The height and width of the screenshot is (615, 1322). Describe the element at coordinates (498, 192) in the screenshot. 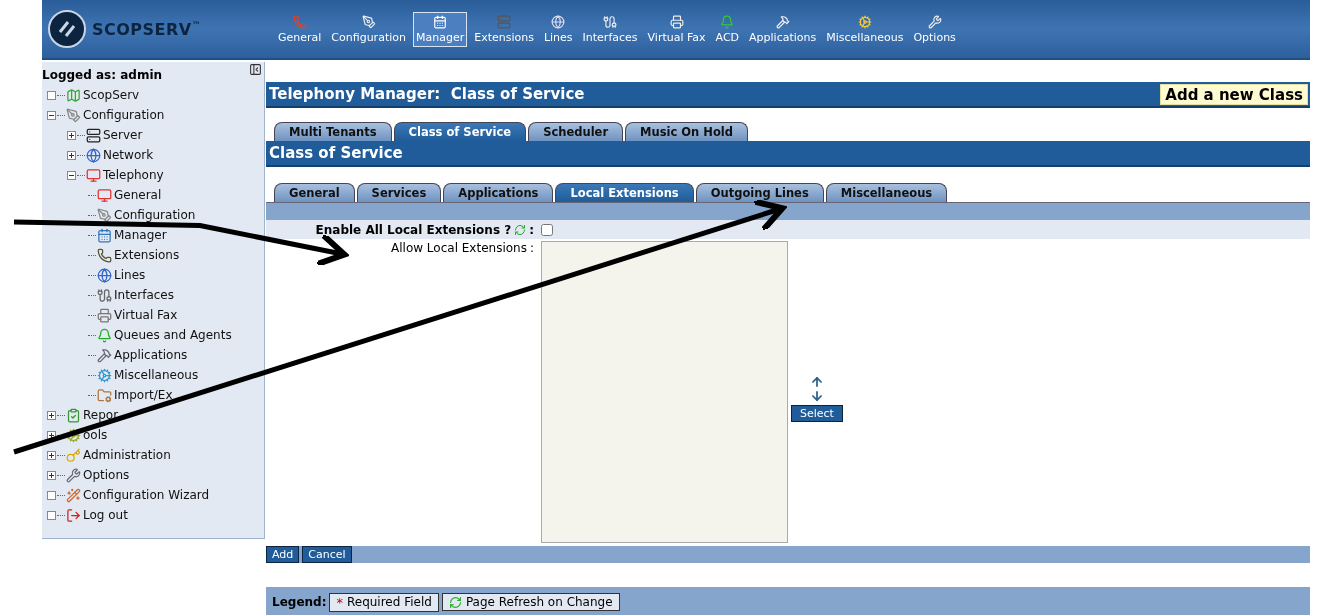

I see `tab: Applications` at that location.